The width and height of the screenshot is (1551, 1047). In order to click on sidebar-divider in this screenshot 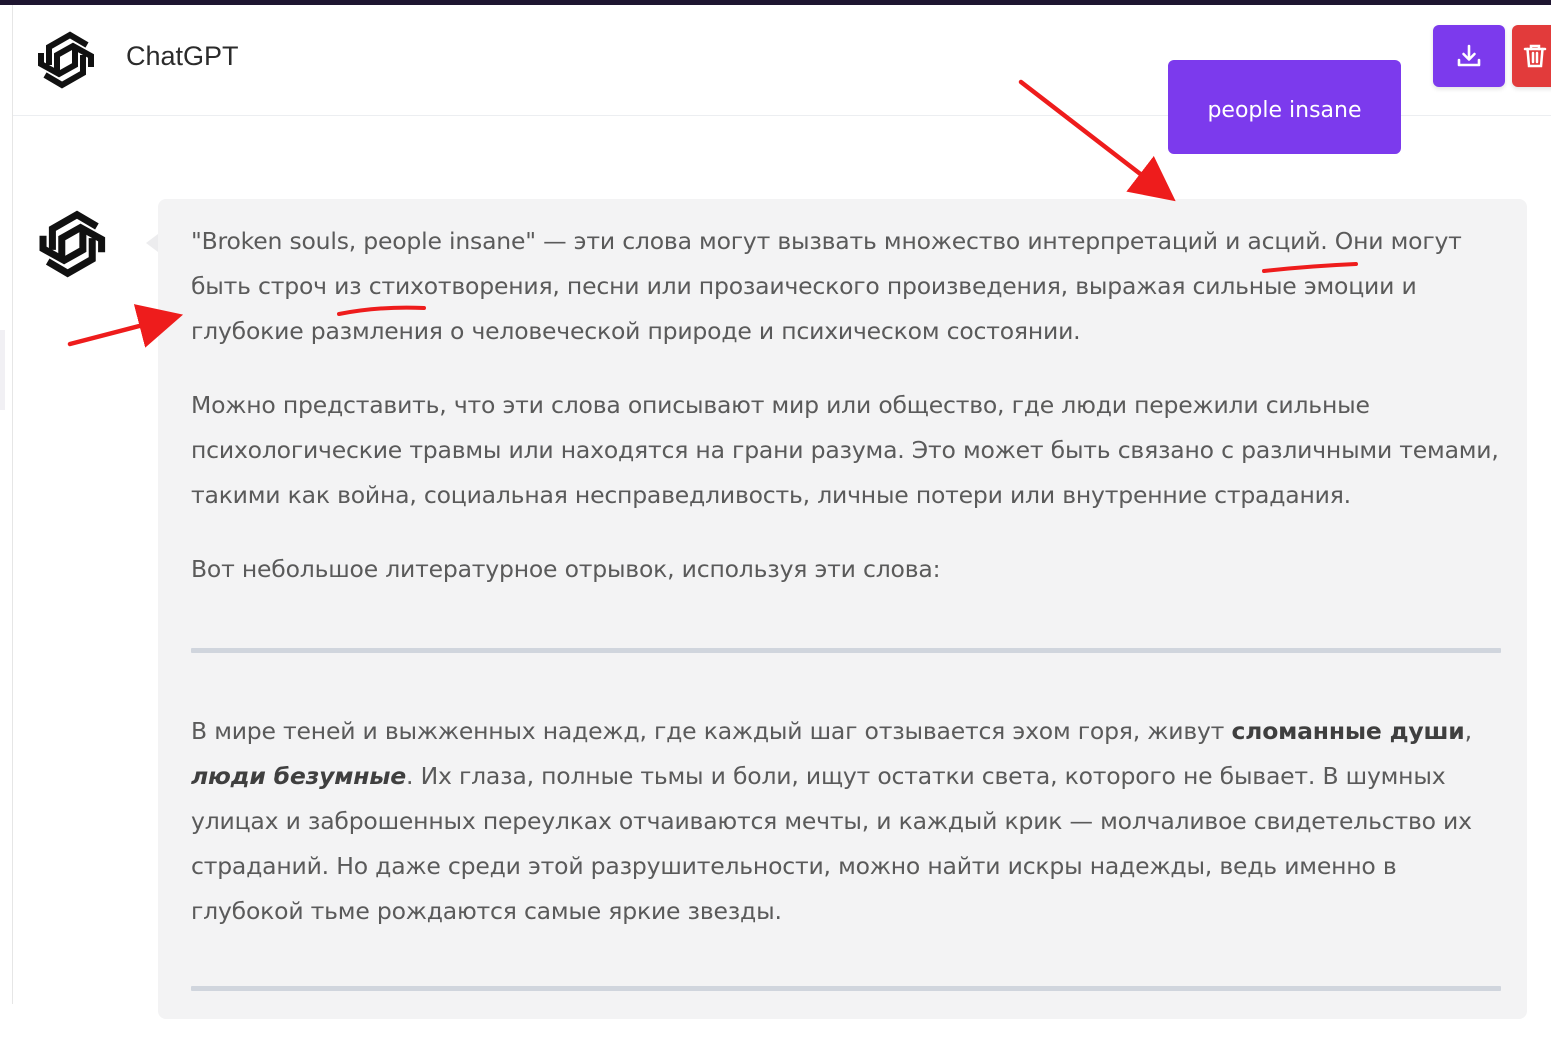, I will do `click(12, 504)`.